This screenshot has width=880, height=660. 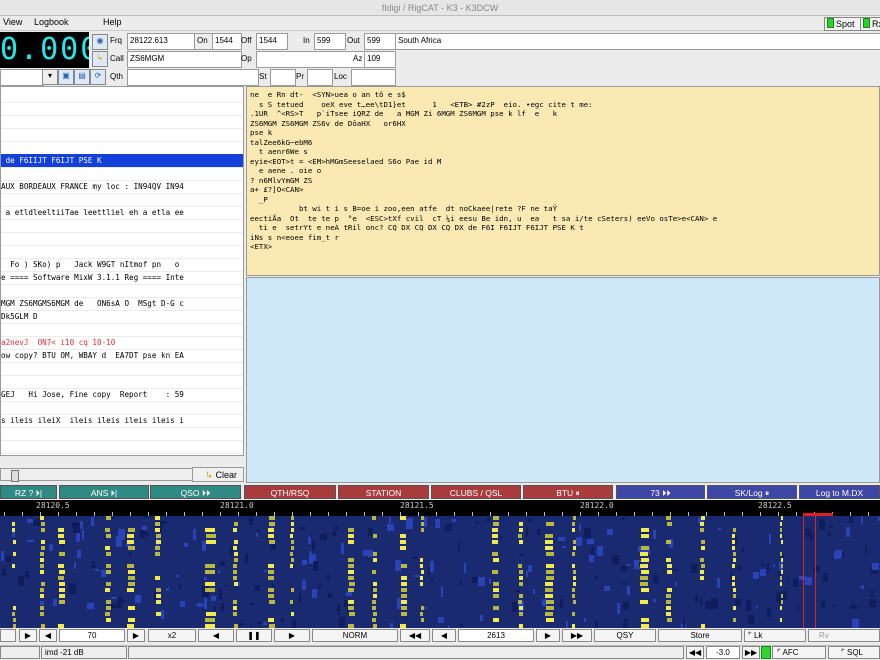 I want to click on zoom-button: x2, so click(x=172, y=635).